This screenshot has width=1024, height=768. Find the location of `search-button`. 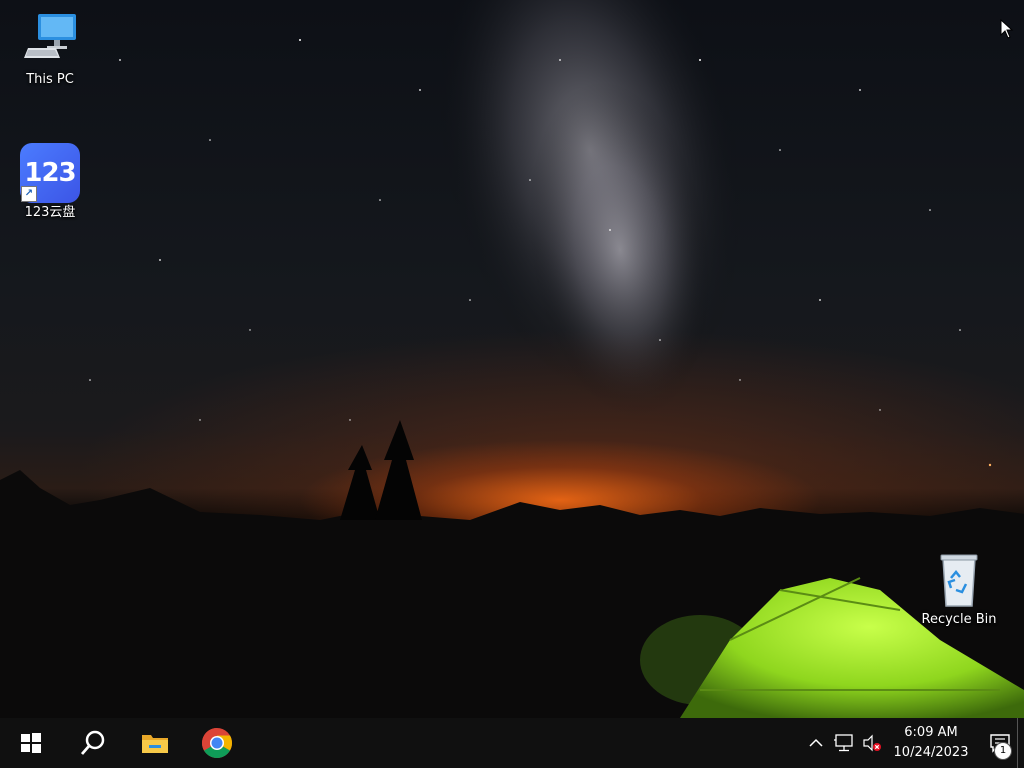

search-button is located at coordinates (93, 743).